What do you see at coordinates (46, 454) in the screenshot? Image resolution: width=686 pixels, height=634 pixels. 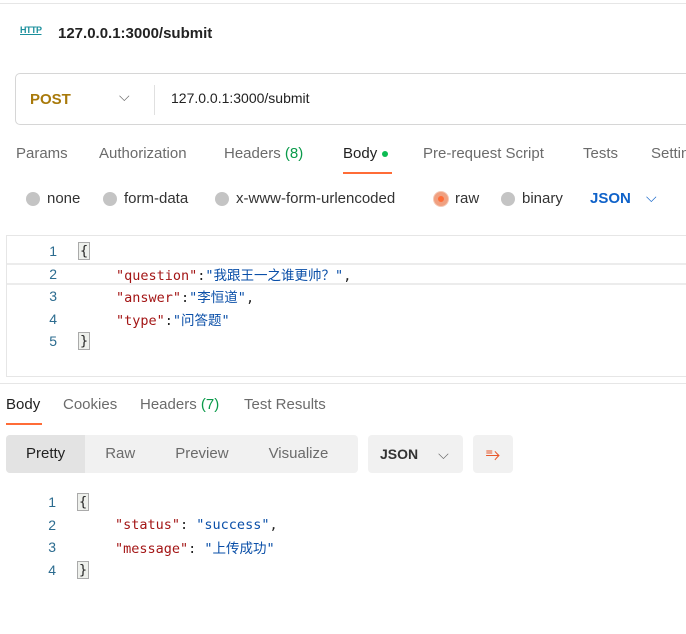 I see `view-pretty: Pretty` at bounding box center [46, 454].